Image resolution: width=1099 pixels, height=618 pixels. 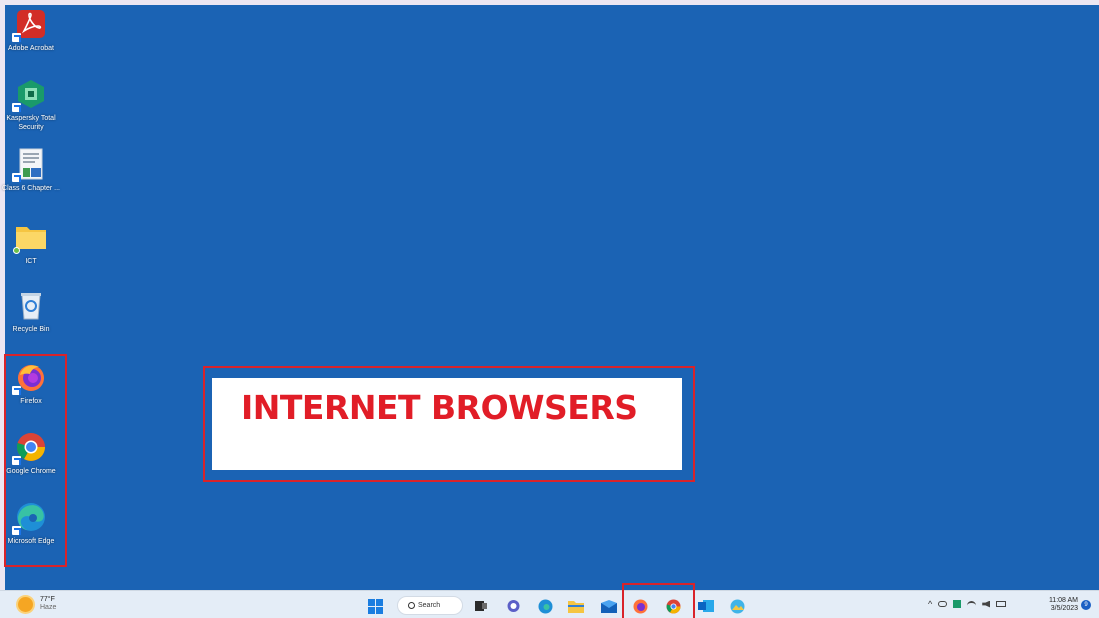 I want to click on antivirus-icon, so click(x=957, y=604).